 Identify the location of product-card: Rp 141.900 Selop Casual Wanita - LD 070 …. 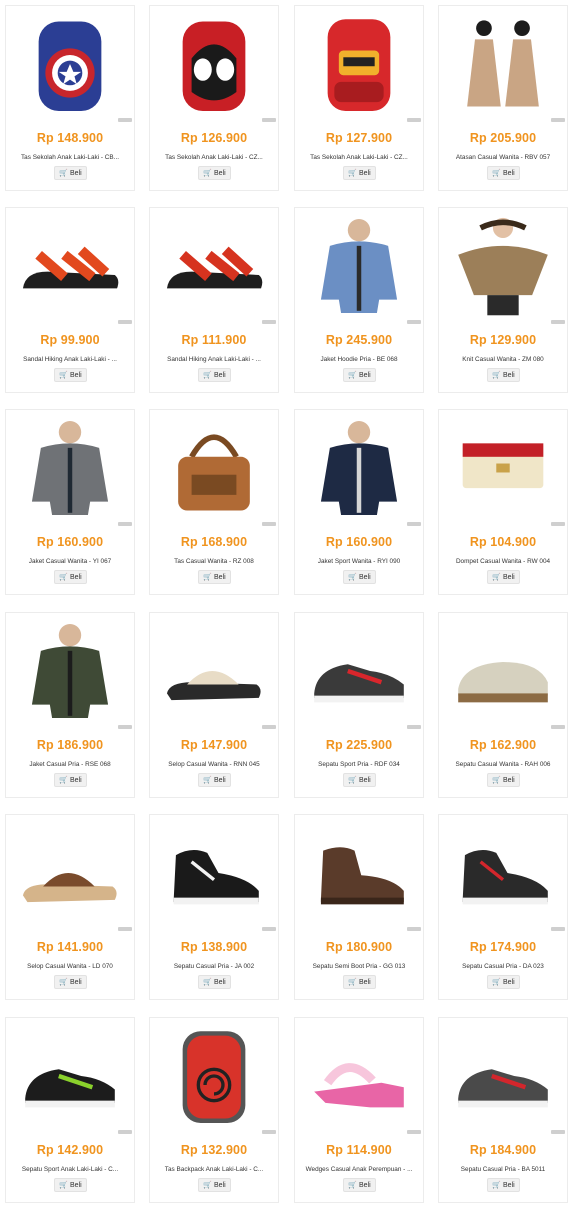
(70, 907).